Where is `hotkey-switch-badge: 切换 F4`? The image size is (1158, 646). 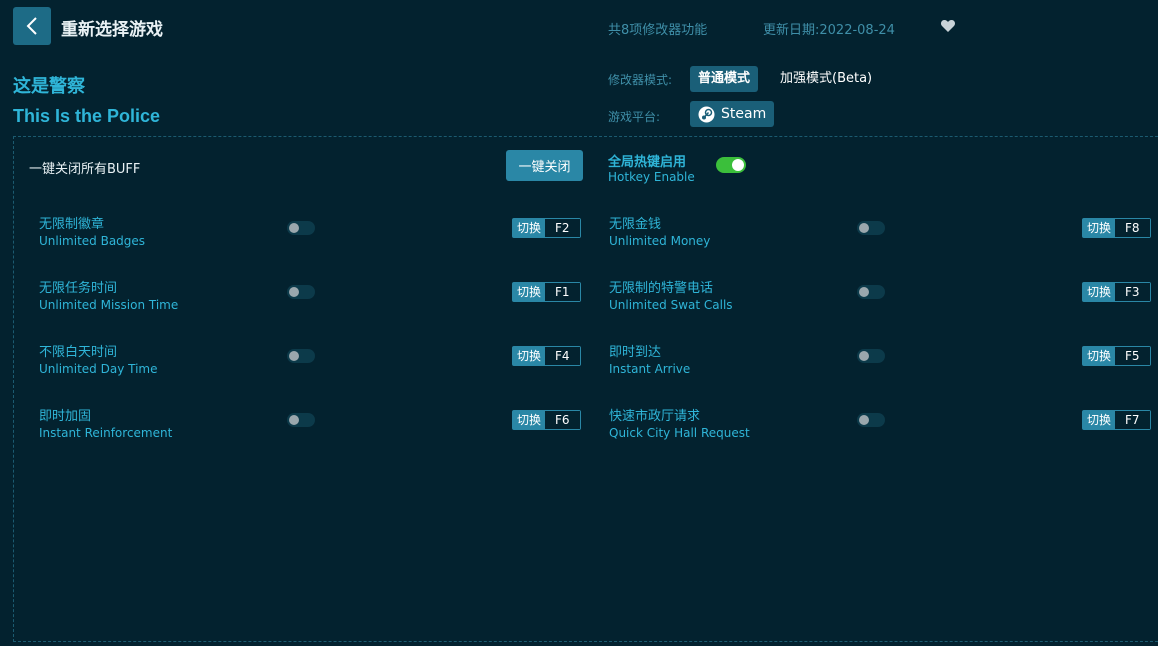
hotkey-switch-badge: 切换 F4 is located at coordinates (546, 356).